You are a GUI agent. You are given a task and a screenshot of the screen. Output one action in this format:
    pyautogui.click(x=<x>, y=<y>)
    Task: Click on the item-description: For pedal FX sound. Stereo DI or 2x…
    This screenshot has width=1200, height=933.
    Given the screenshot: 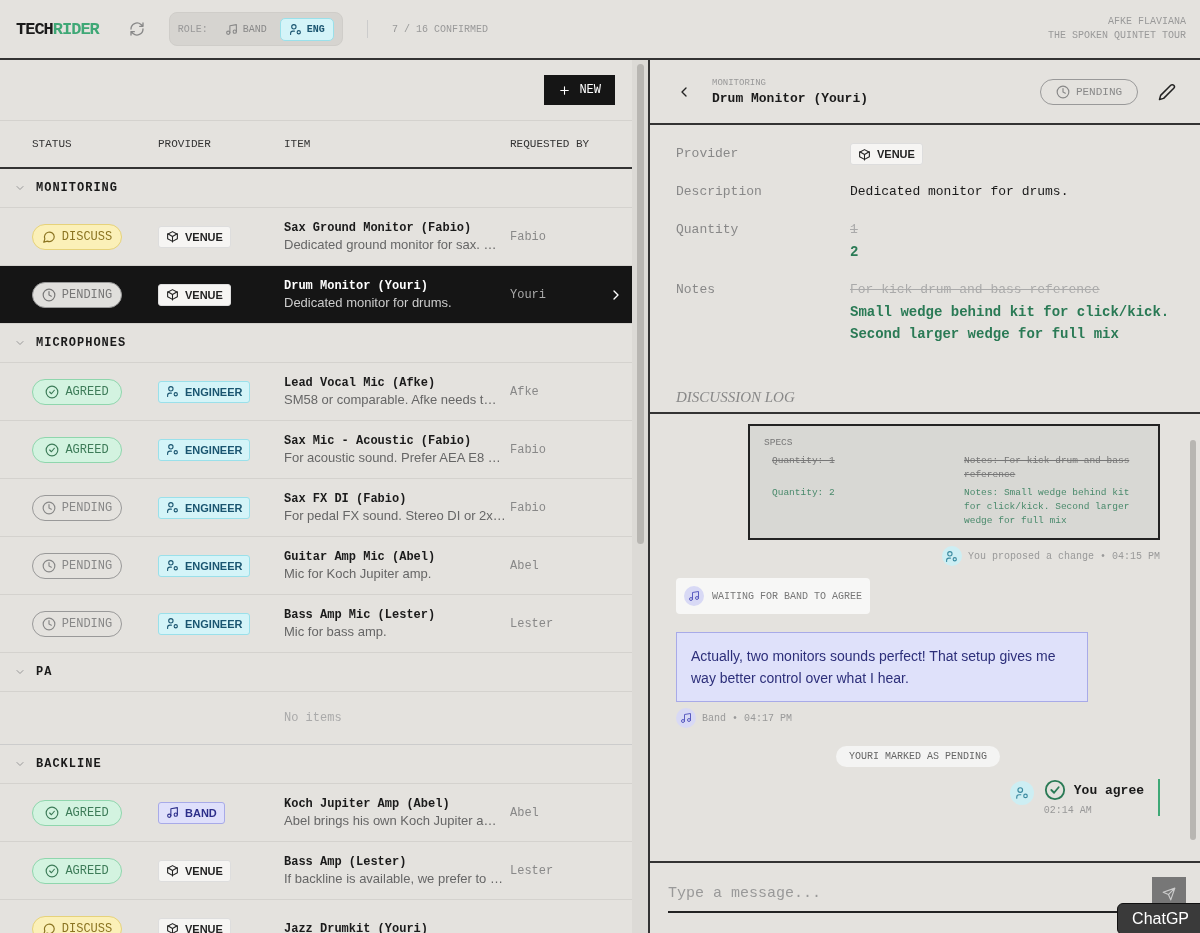 What is the action you would take?
    pyautogui.click(x=395, y=515)
    